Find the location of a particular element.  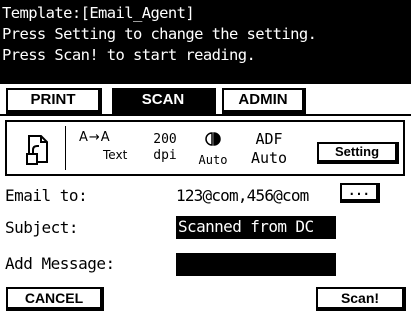

email-to-value: 123@com,456@com is located at coordinates (242, 195).